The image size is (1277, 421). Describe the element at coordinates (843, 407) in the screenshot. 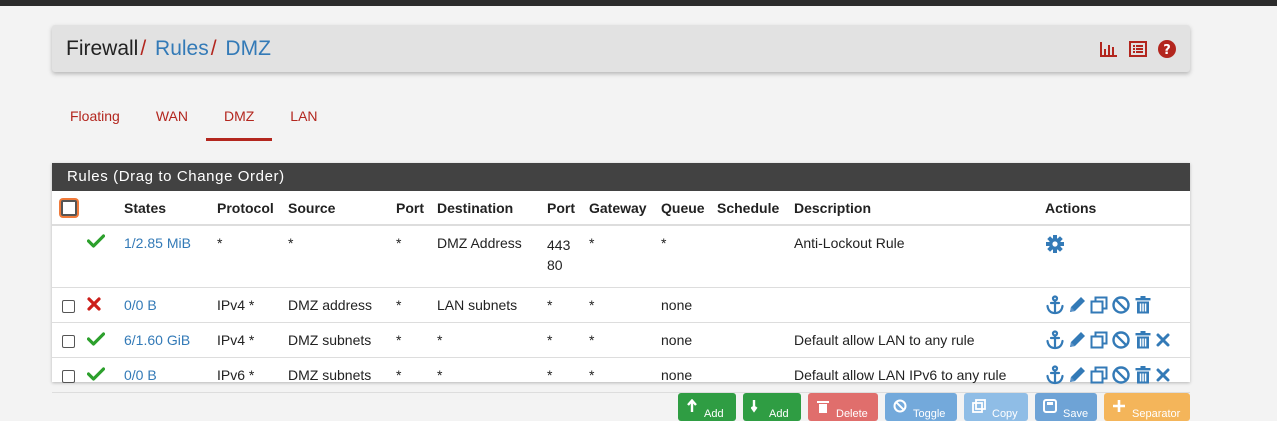

I see `delete-button: Delete` at that location.